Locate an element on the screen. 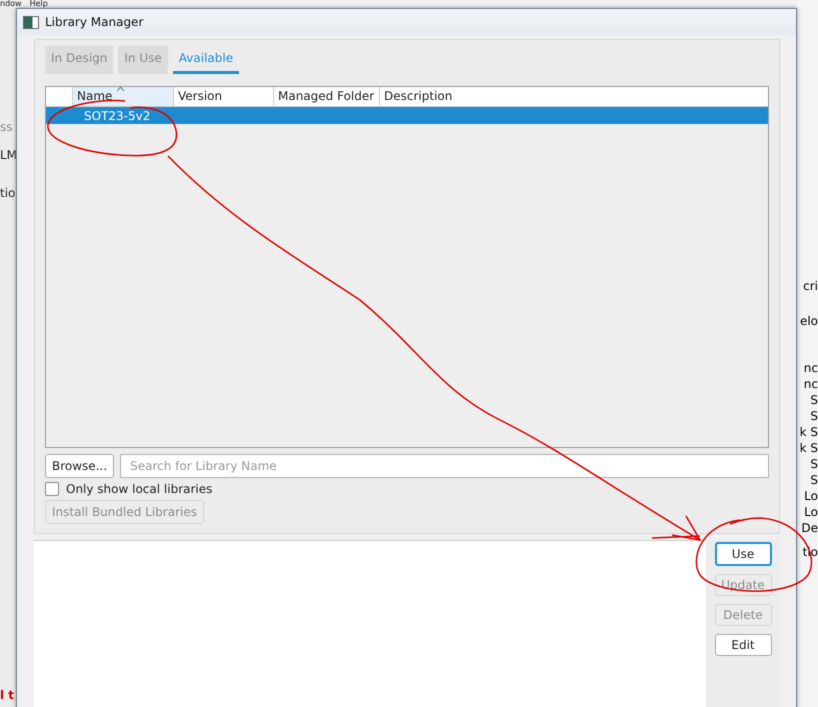 The image size is (818, 707). column-header: Description is located at coordinates (574, 96).